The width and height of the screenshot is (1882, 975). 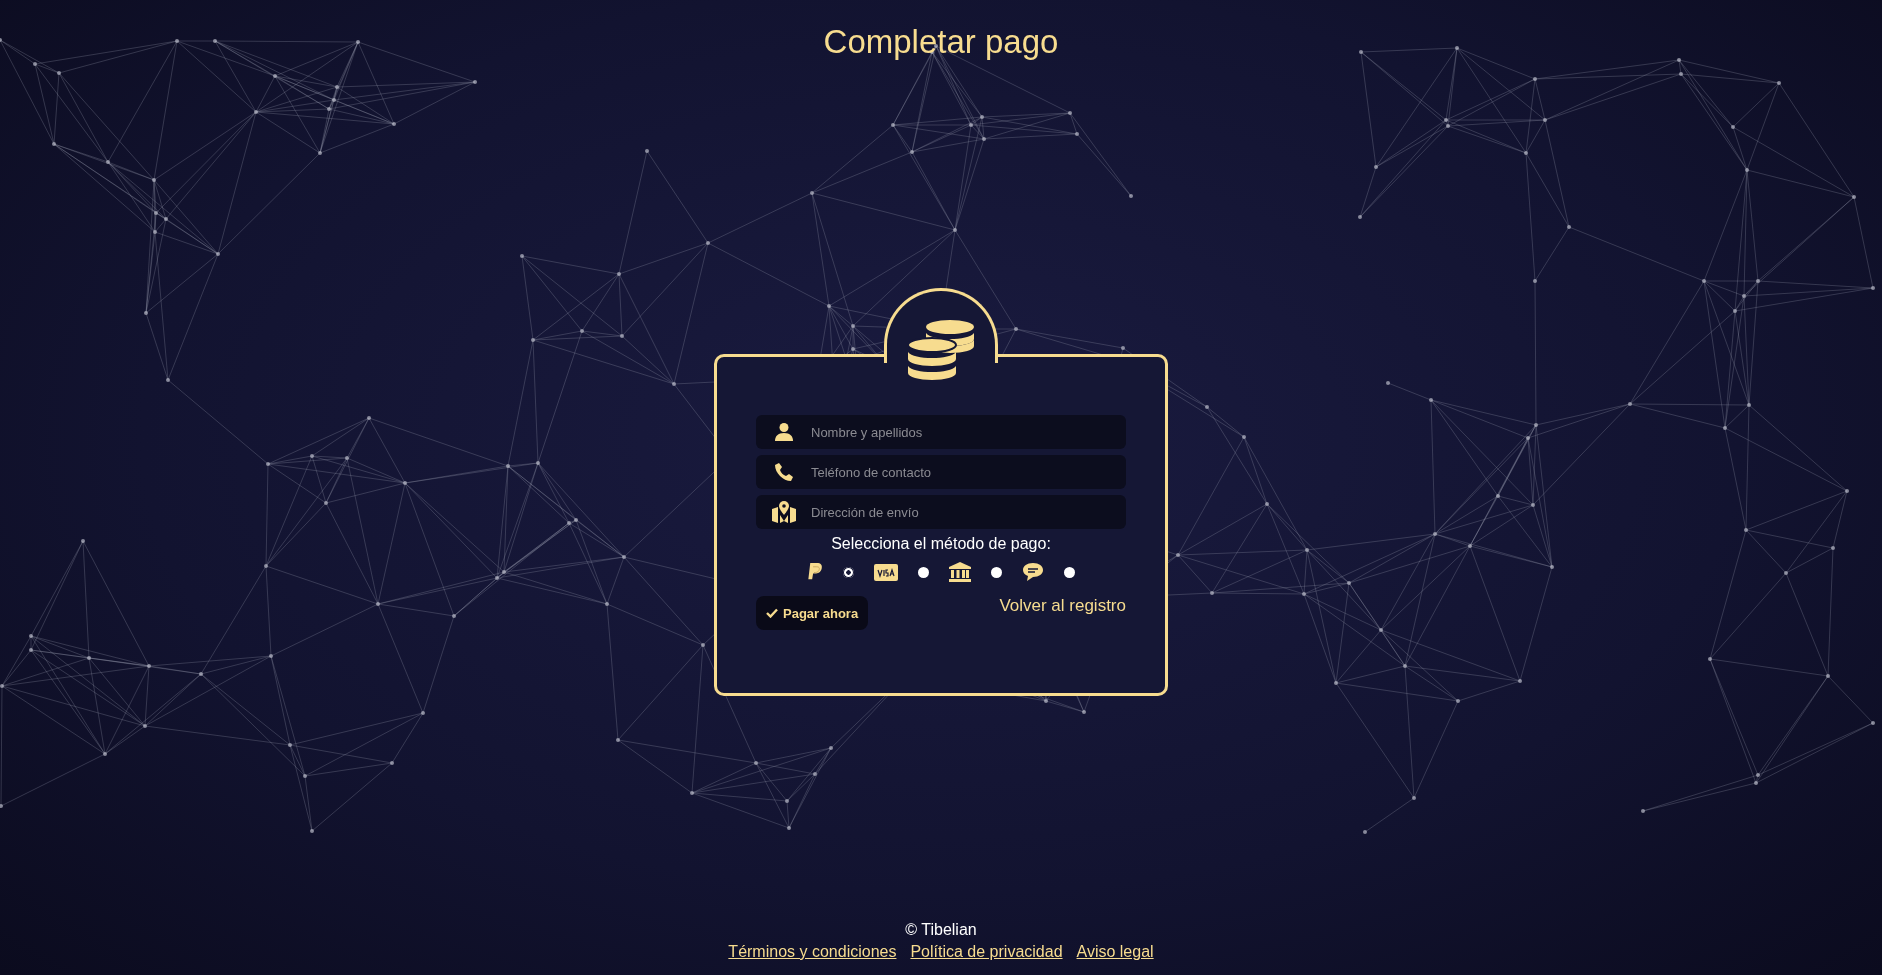 What do you see at coordinates (812, 952) in the screenshot?
I see `footer-link: Términos y condiciones` at bounding box center [812, 952].